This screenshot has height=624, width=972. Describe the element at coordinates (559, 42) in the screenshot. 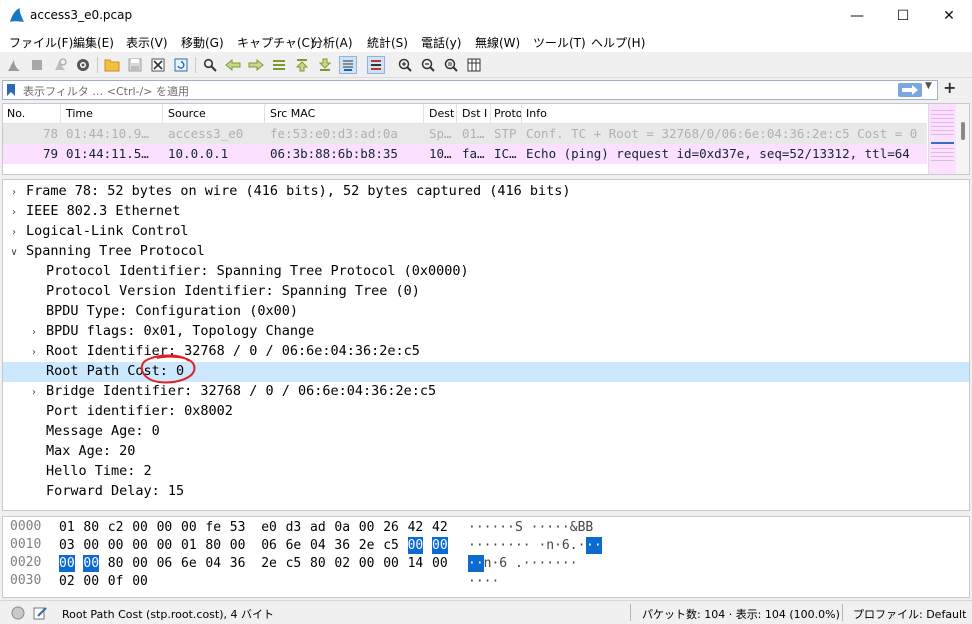

I see `menu-tools: ツール(T)` at that location.